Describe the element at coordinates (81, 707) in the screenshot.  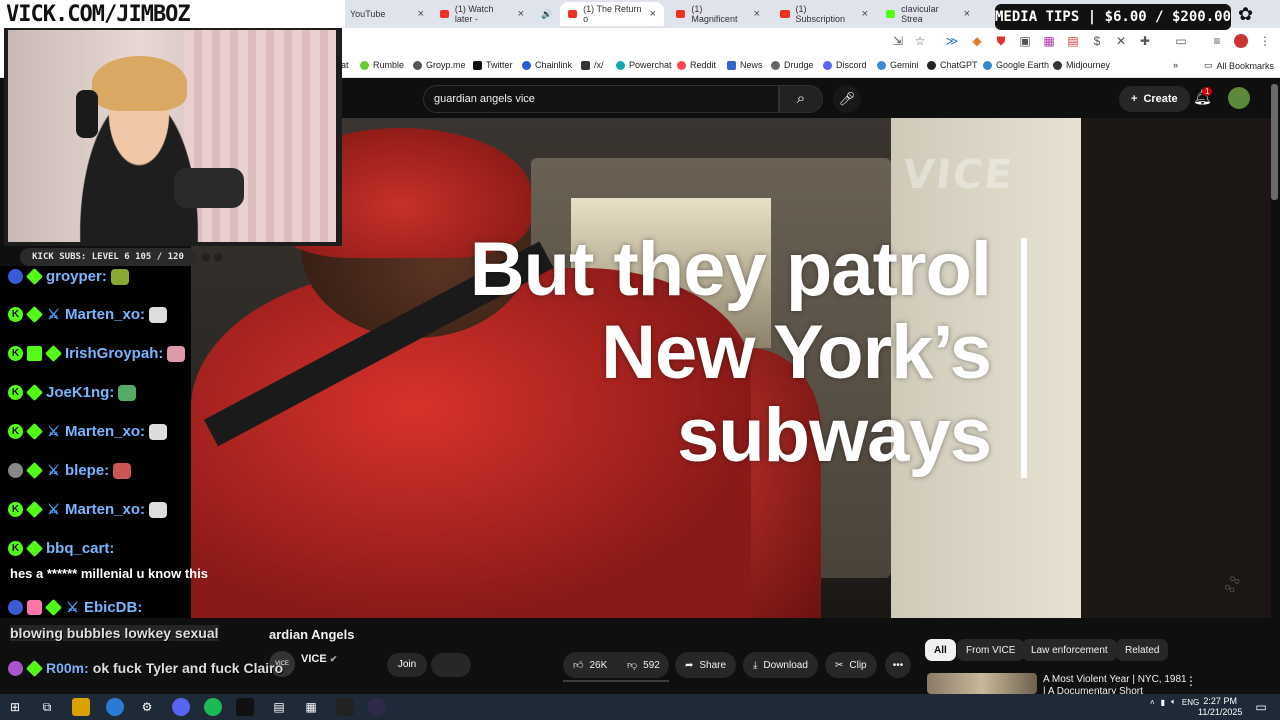
I see `file-explorer-icon` at that location.